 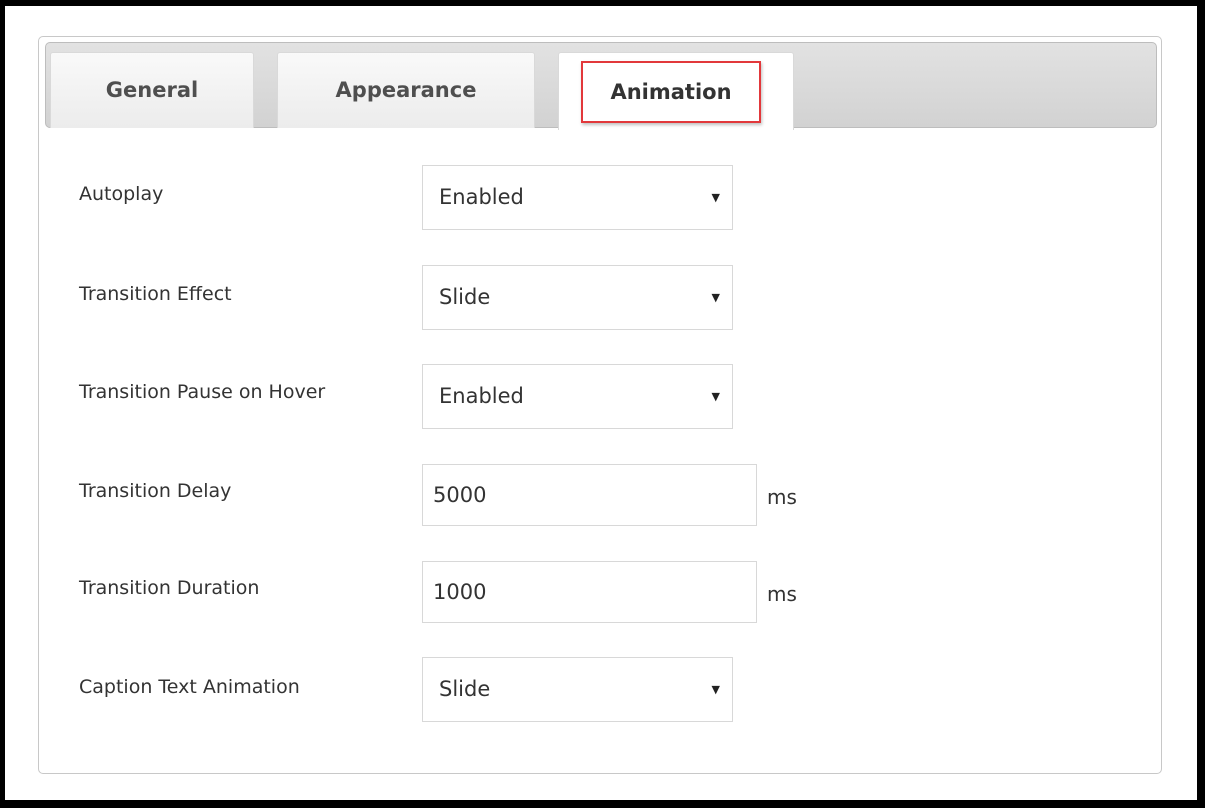 I want to click on transition-effect-label: Transition Effect, so click(x=155, y=294).